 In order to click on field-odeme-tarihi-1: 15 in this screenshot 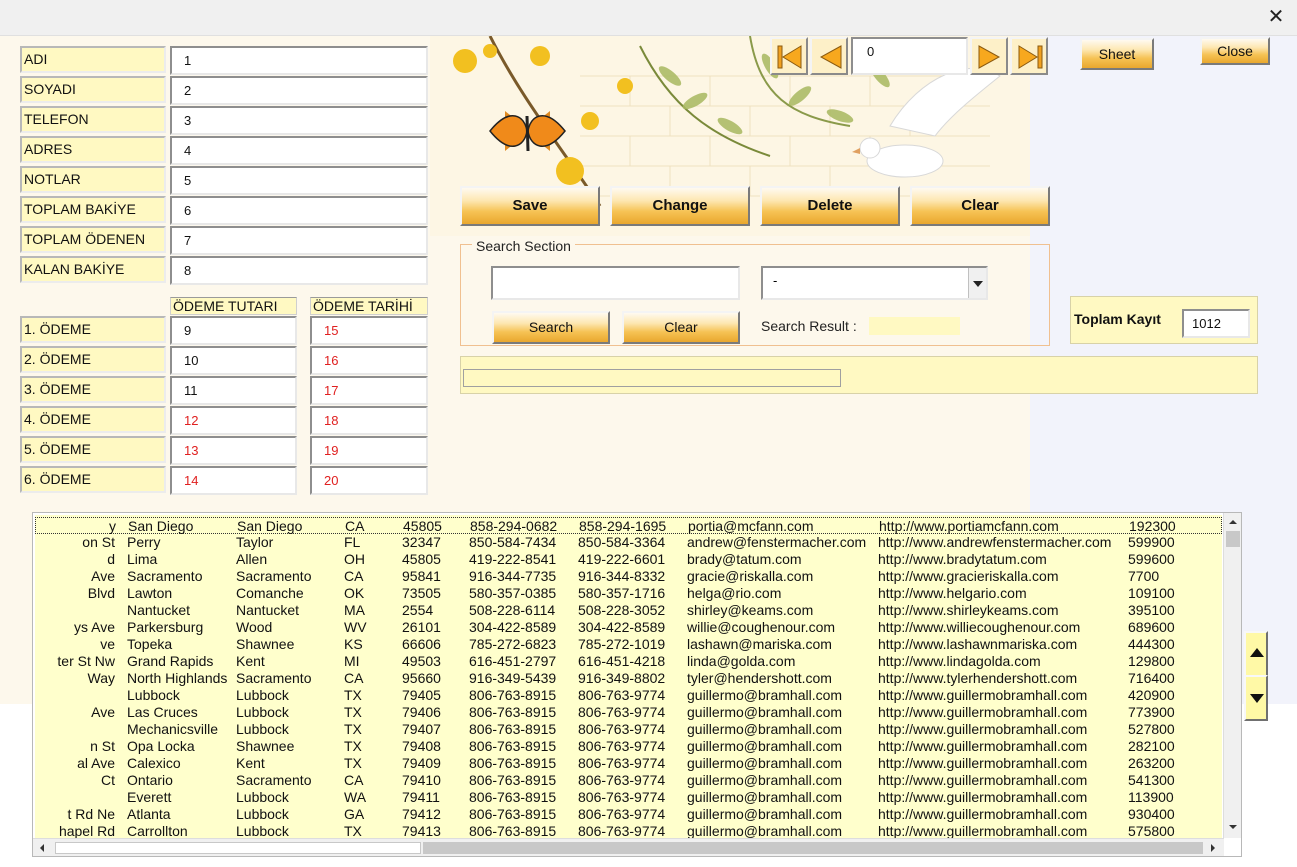, I will do `click(369, 330)`.